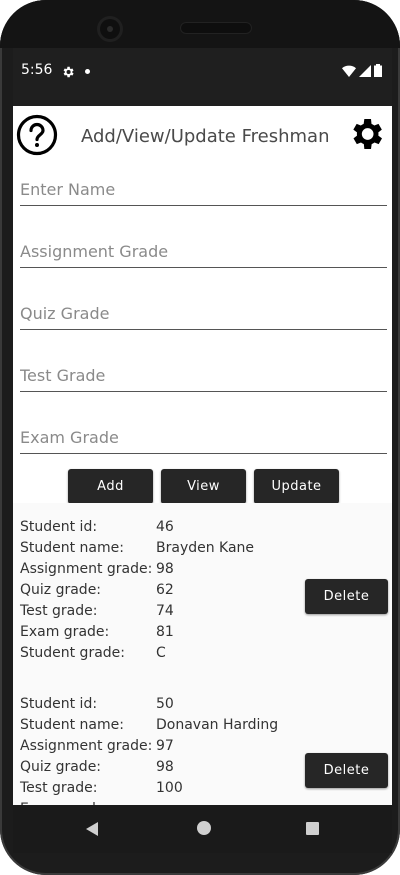 The image size is (400, 875). I want to click on system-nav-bar, so click(202, 829).